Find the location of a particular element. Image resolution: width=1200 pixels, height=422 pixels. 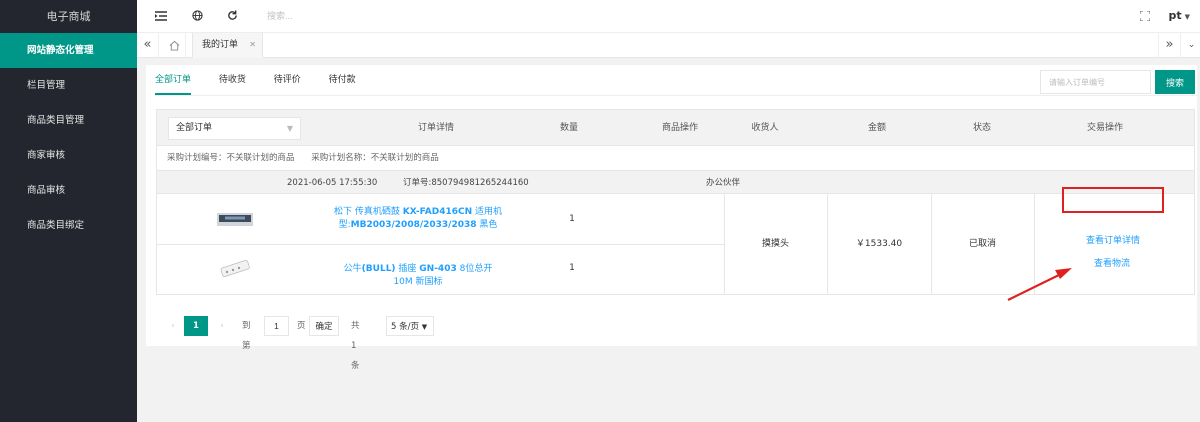

refresh-icon is located at coordinates (232, 17).